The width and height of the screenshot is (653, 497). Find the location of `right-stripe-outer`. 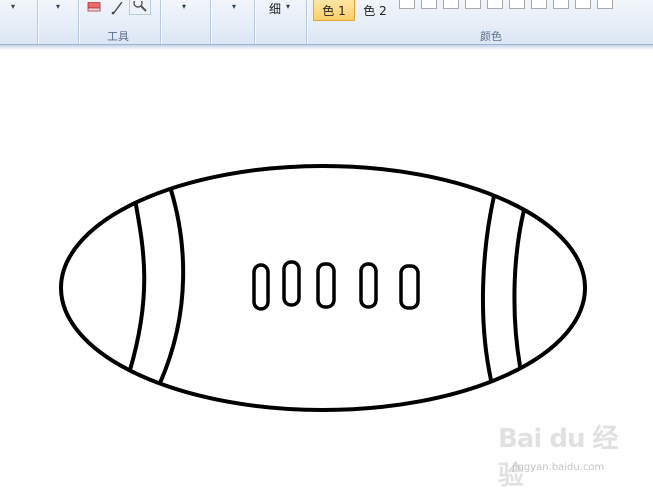

right-stripe-outer is located at coordinates (519, 288).